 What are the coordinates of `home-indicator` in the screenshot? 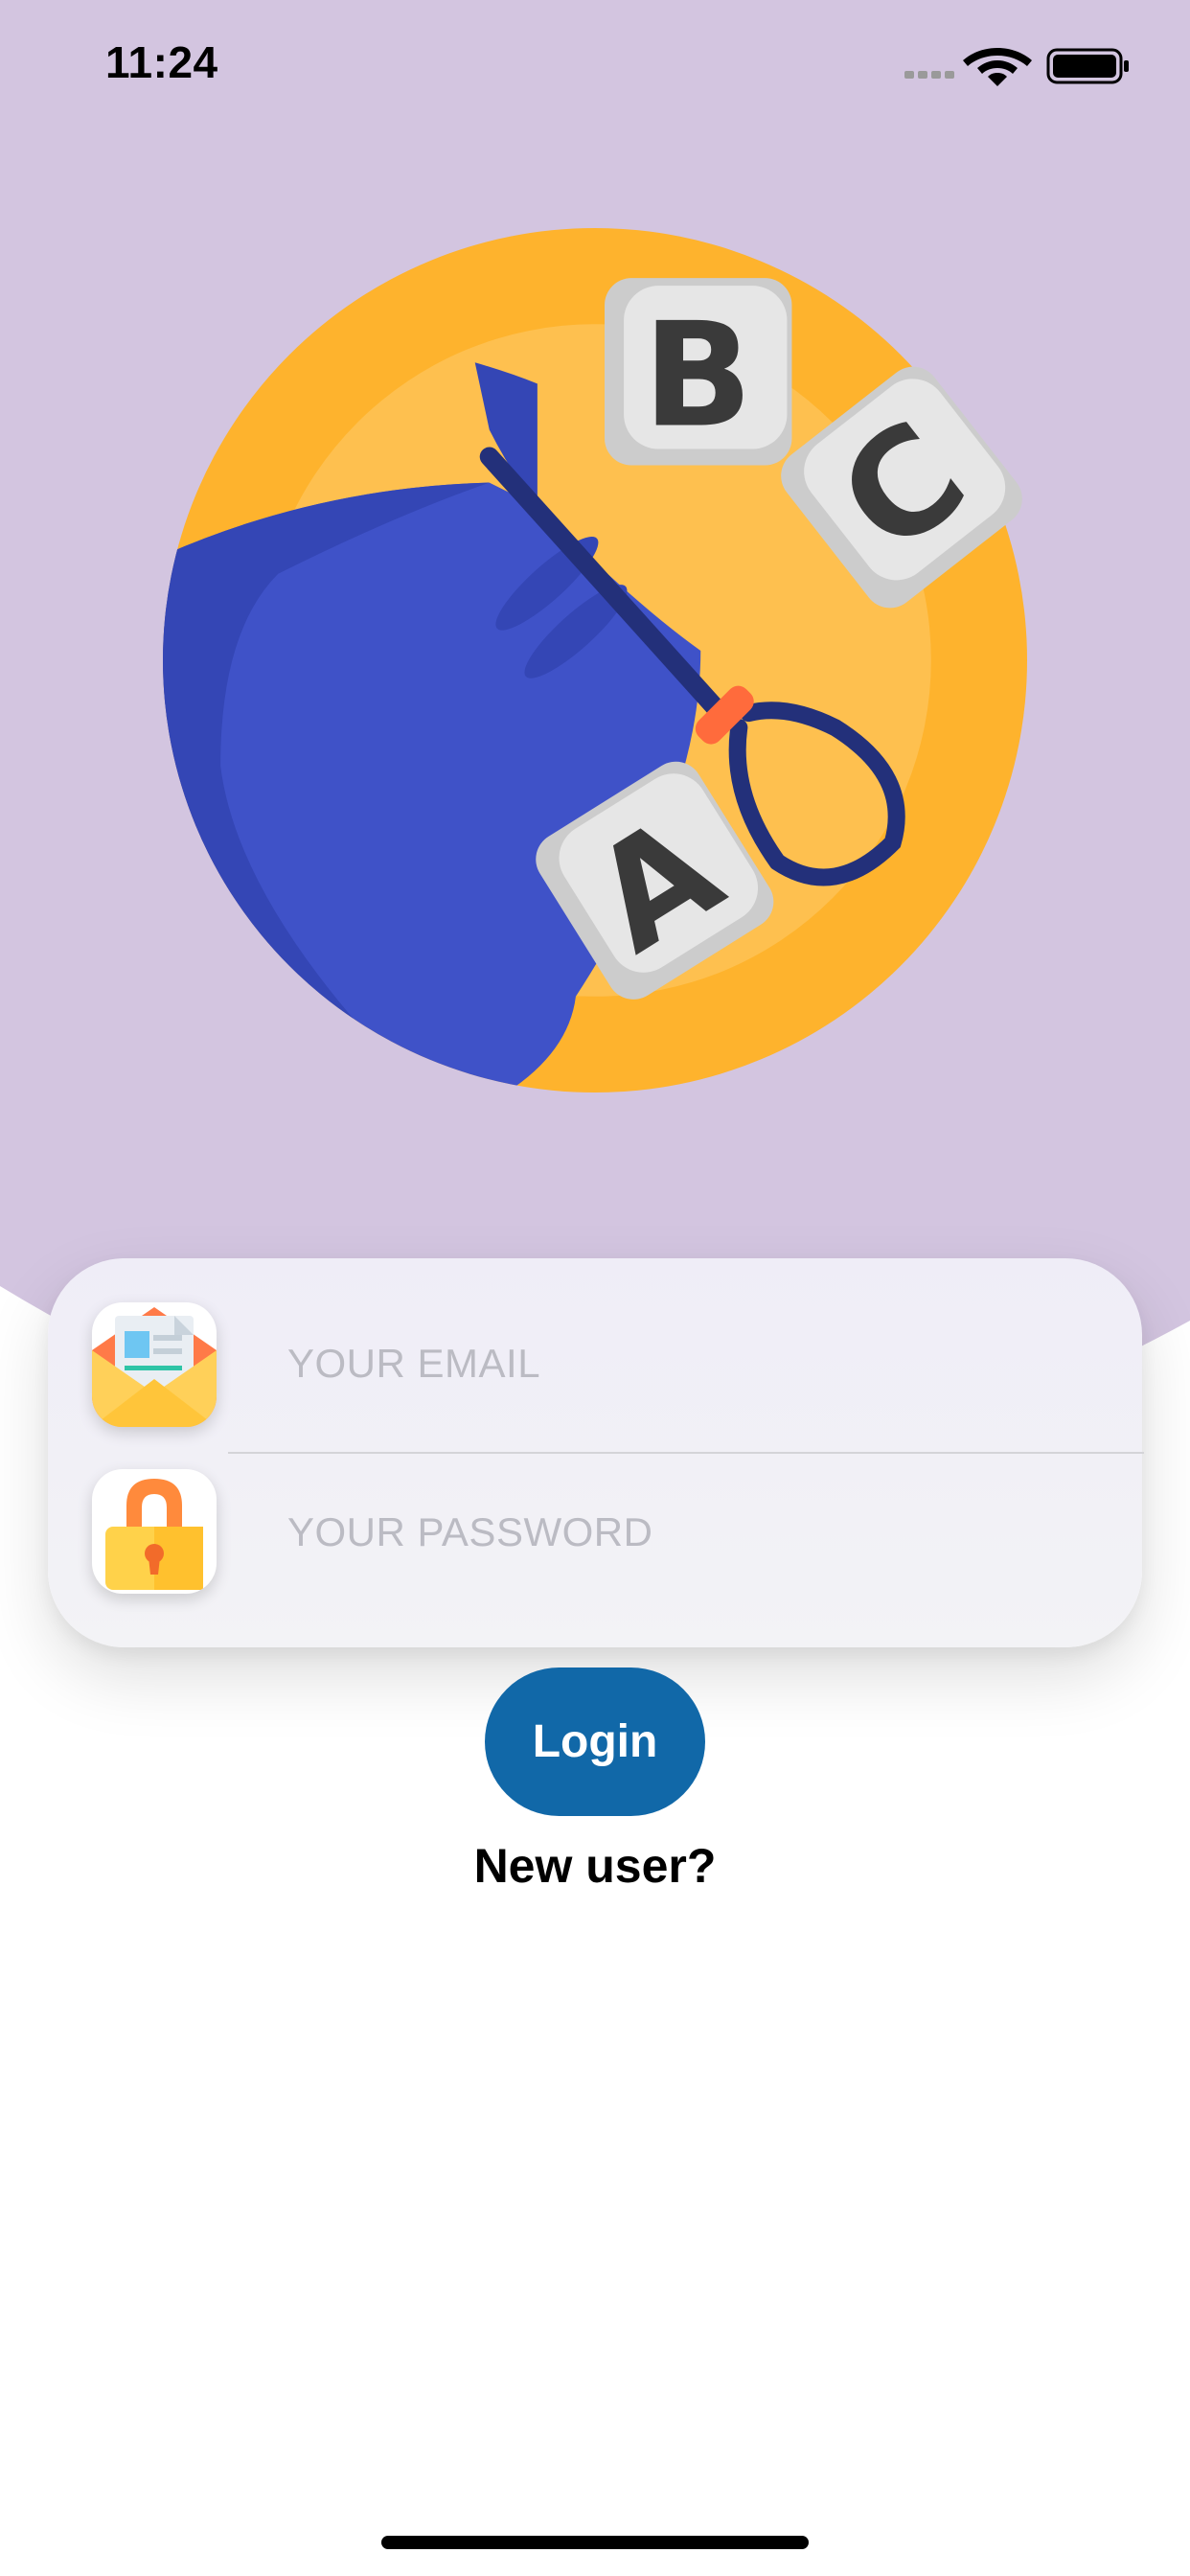 It's located at (595, 2542).